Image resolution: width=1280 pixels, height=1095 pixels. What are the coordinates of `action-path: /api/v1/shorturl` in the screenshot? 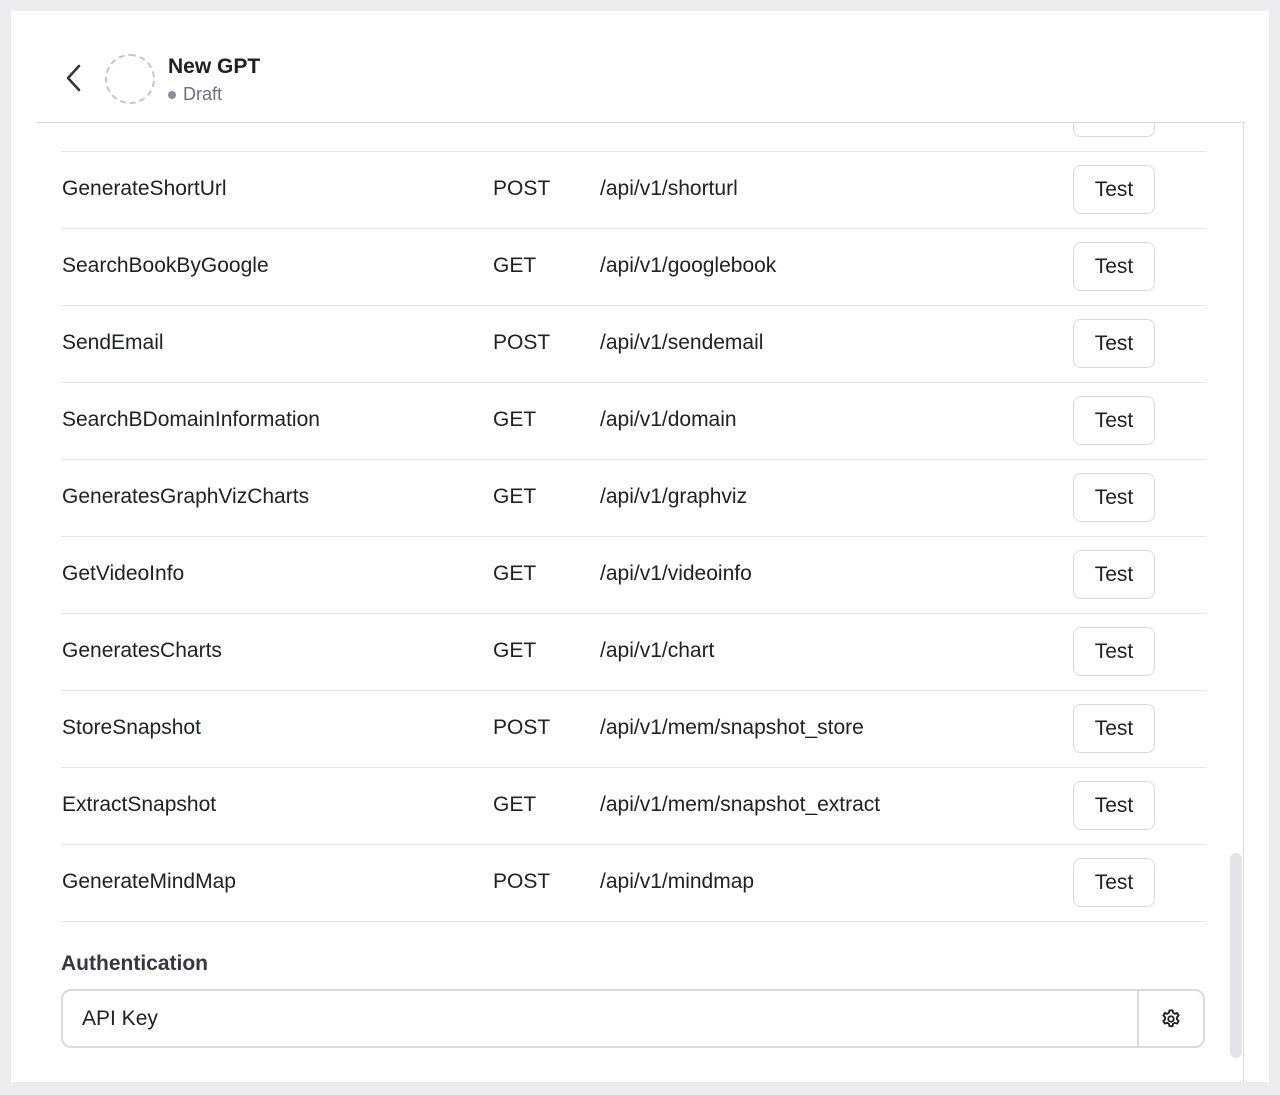 It's located at (669, 188).